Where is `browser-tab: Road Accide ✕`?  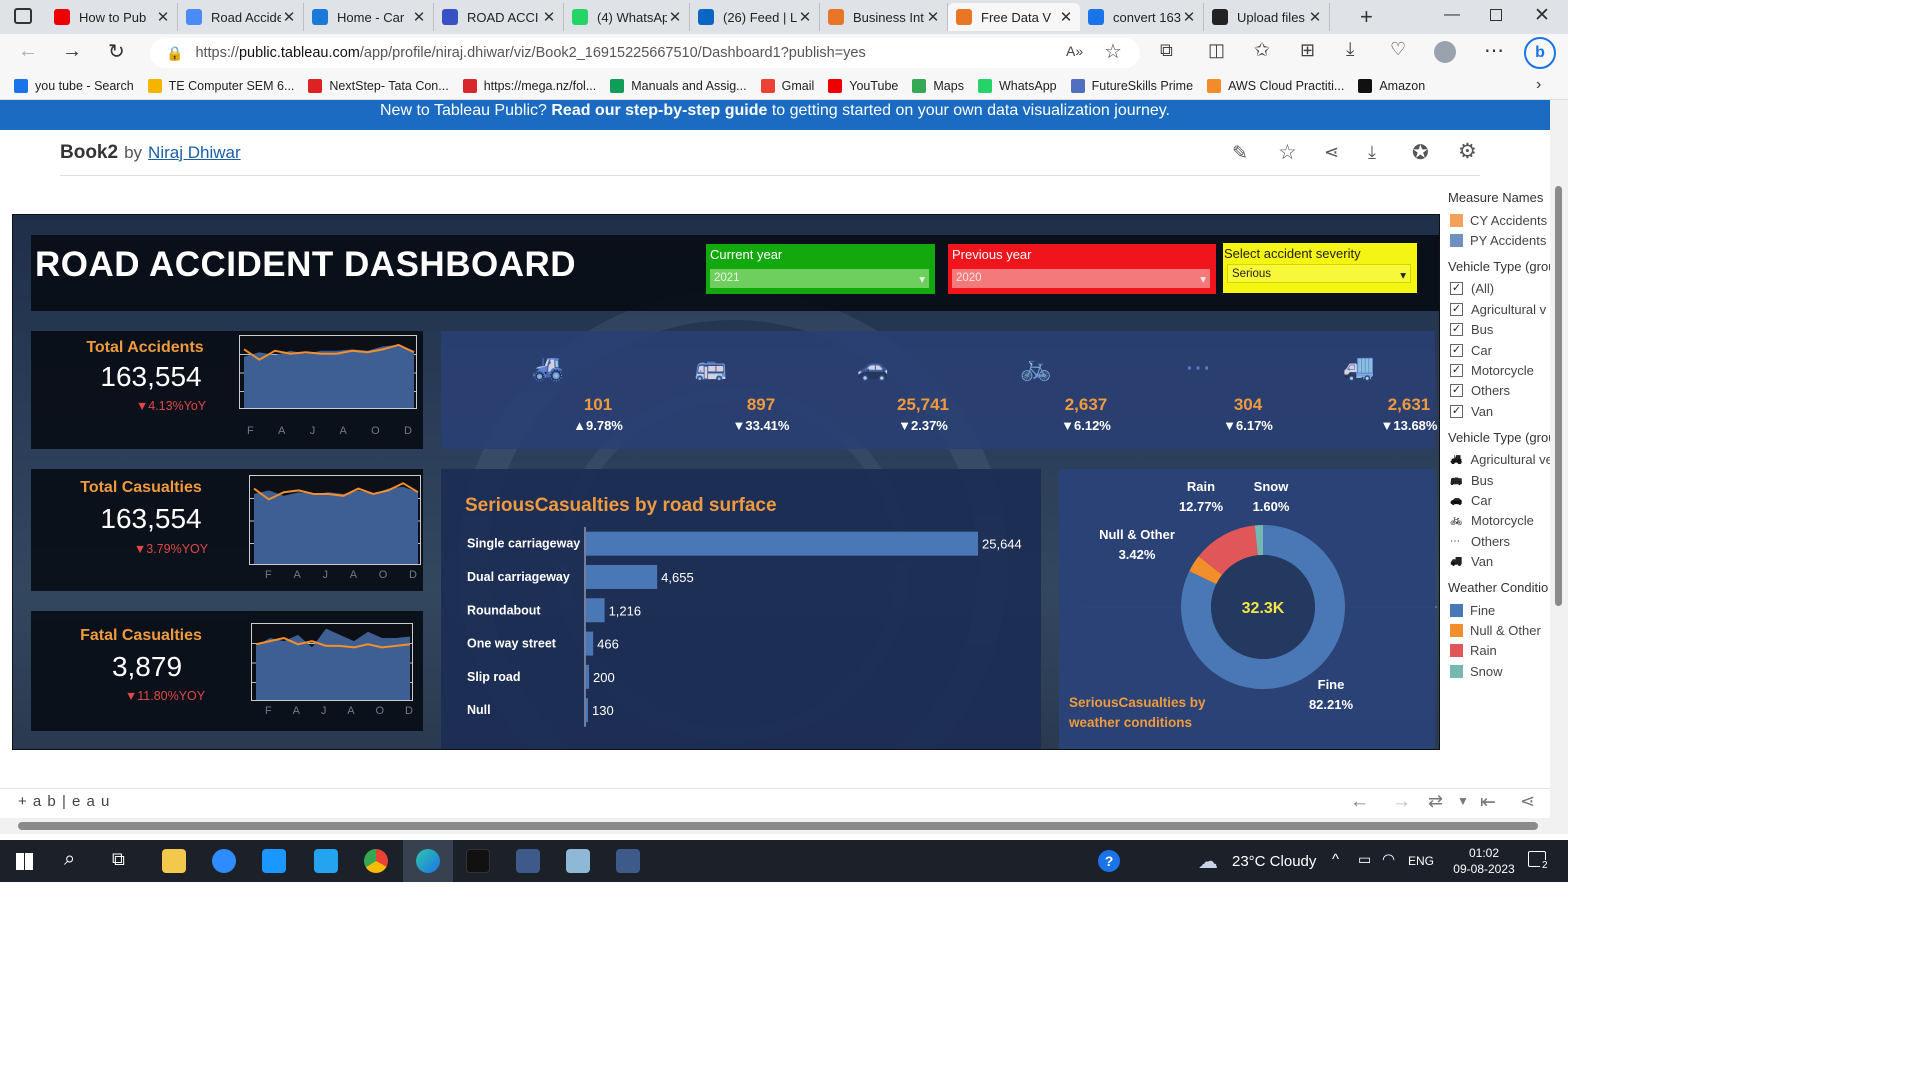 browser-tab: Road Accide ✕ is located at coordinates (241, 17).